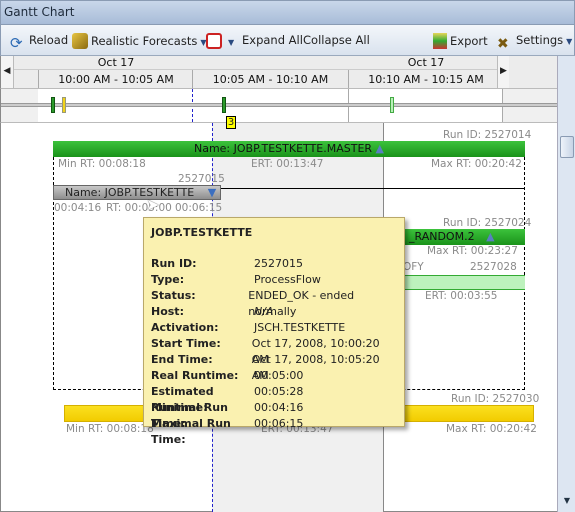  Describe the element at coordinates (173, 295) in the screenshot. I see `tooltip-key: Status:` at that location.